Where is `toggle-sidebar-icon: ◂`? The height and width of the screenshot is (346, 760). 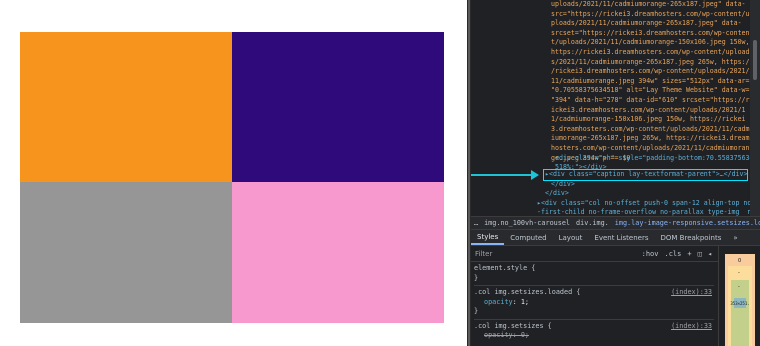
toggle-sidebar-icon: ◂ is located at coordinates (710, 254).